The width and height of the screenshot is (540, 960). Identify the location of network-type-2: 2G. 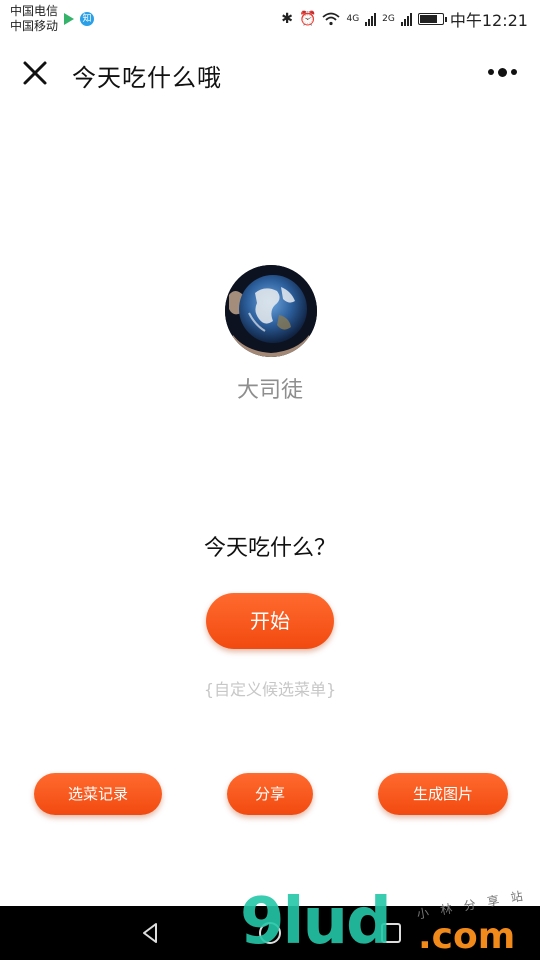
(388, 19).